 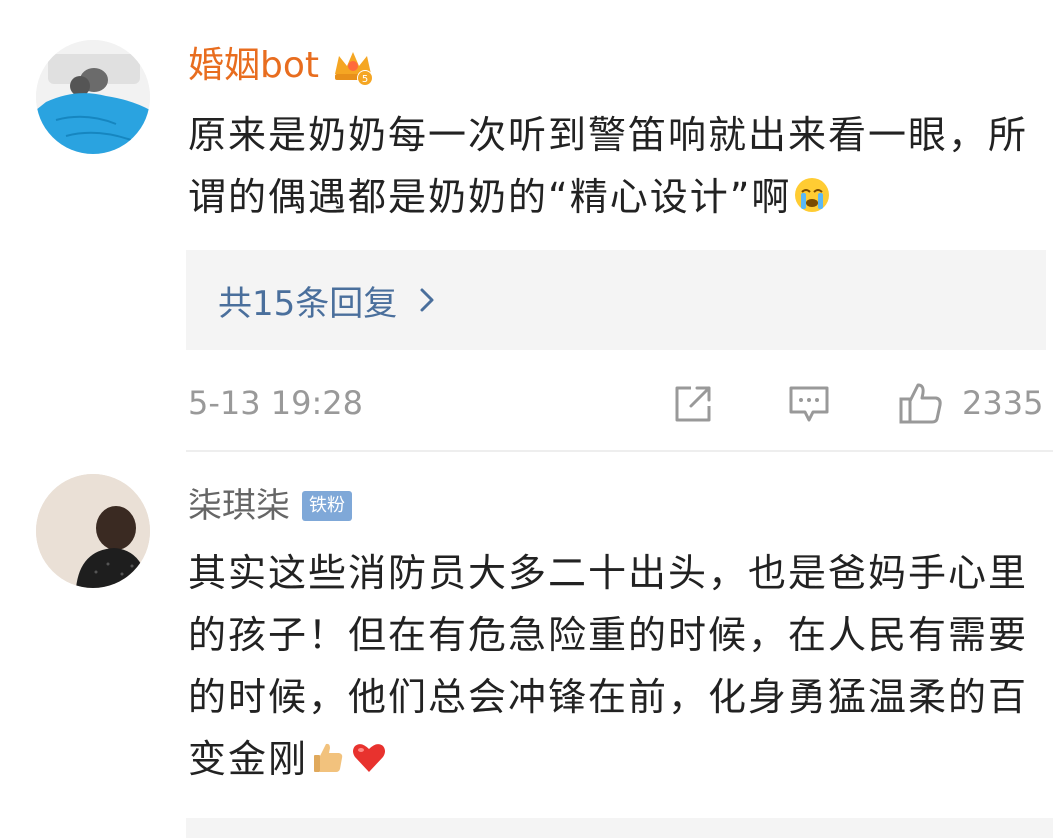 What do you see at coordinates (276, 403) in the screenshot?
I see `timestamp: 5-13 19:28` at bounding box center [276, 403].